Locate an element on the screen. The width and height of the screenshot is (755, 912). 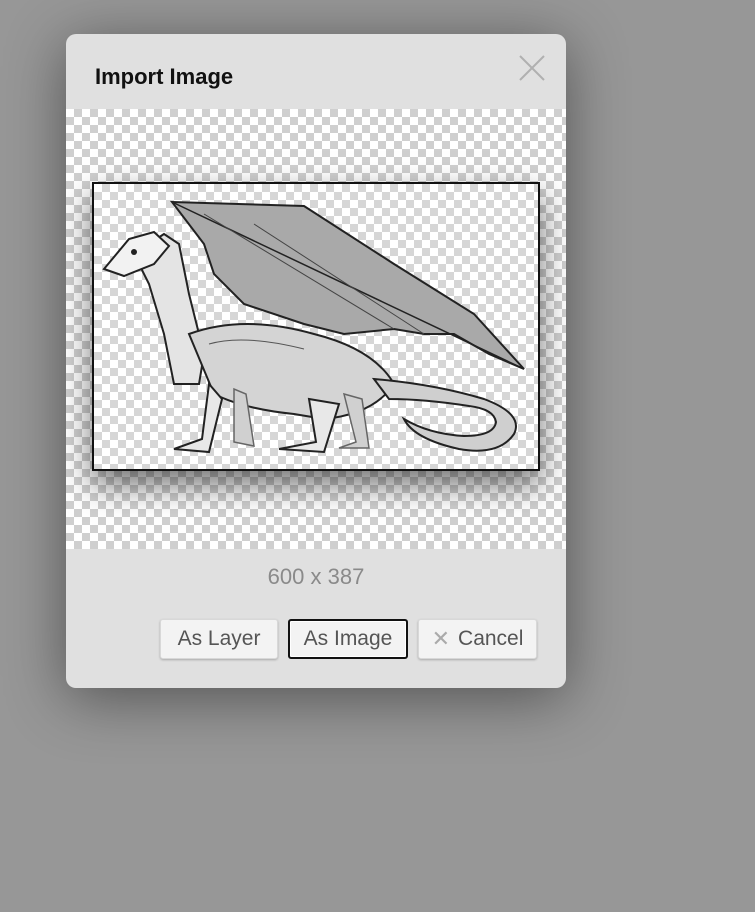
close-button is located at coordinates (532, 68).